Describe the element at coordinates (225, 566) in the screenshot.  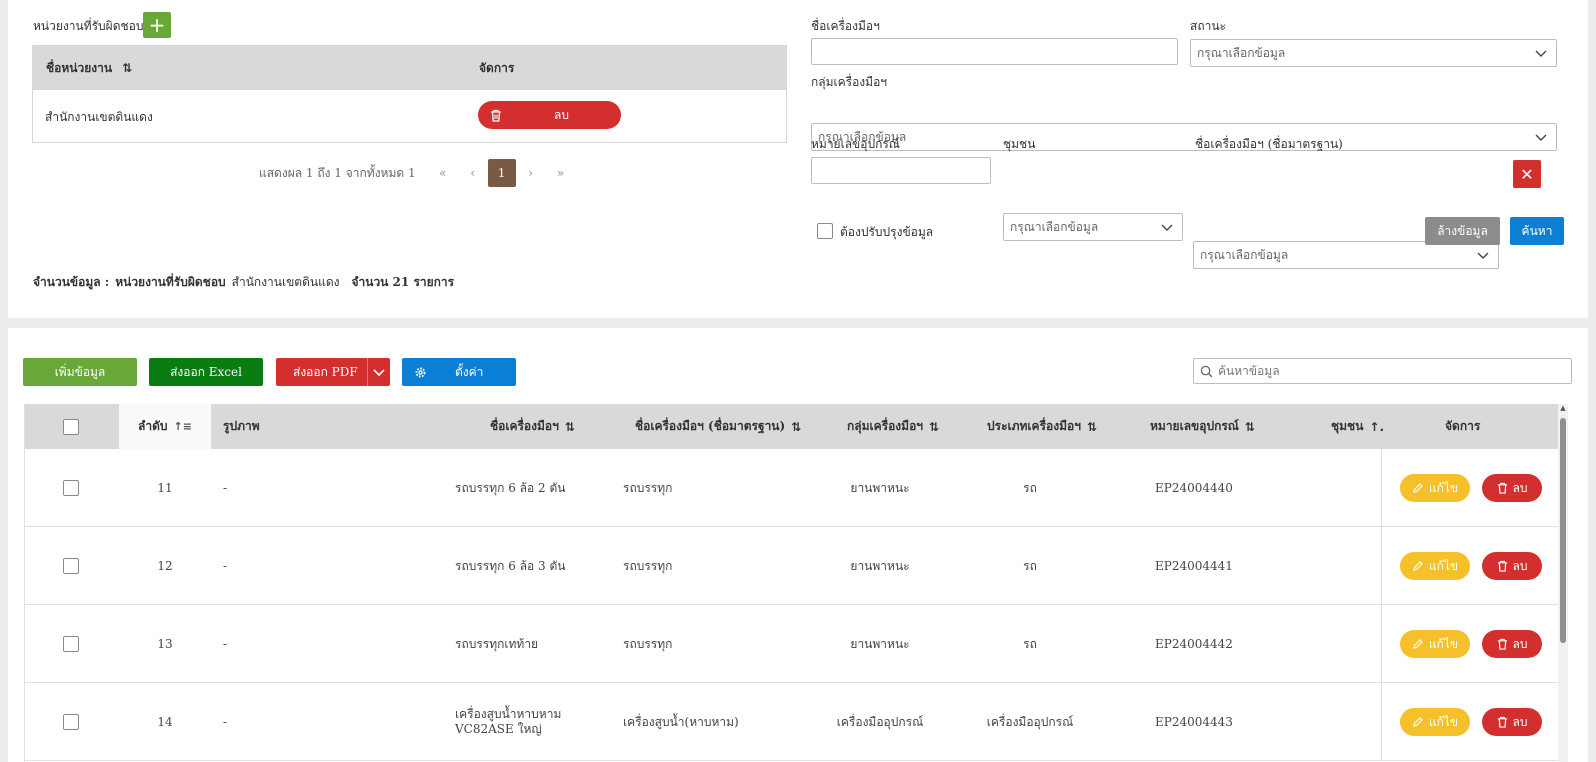
I see `cell-image: -` at that location.